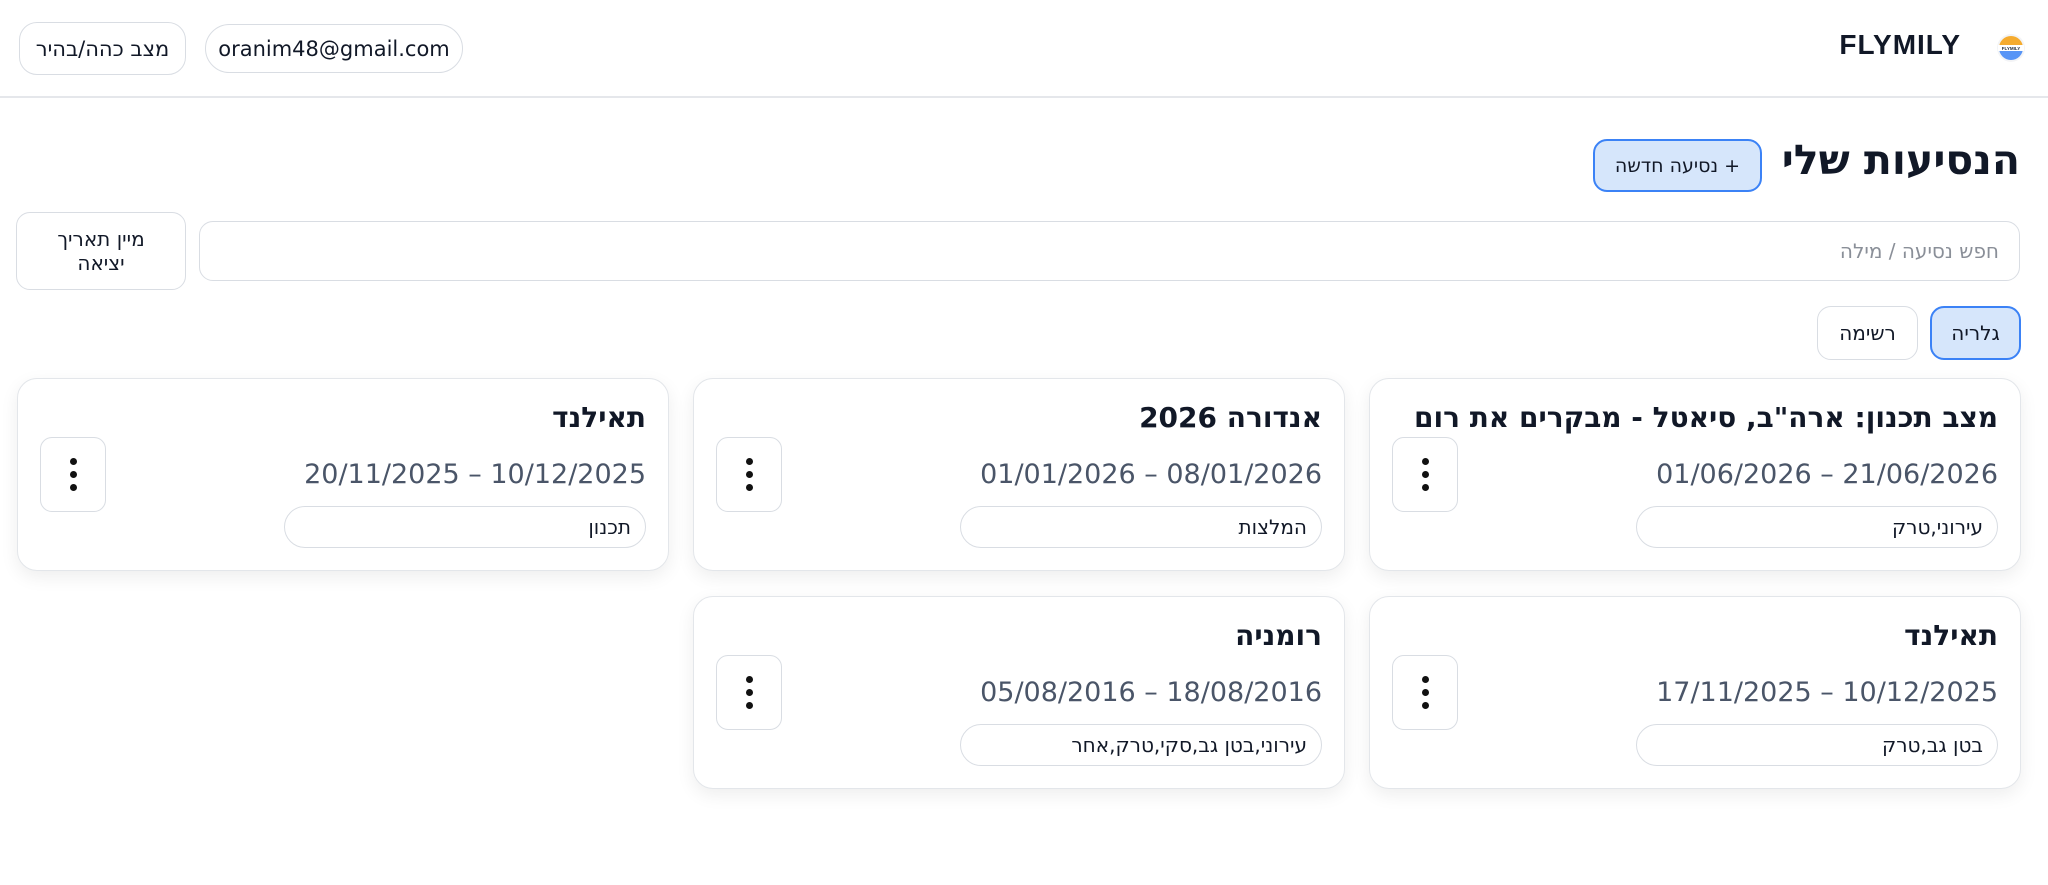 This screenshot has width=2048, height=885. I want to click on trip-title: מצב תכנון: ארה"ב, סיאטל - מבקרים את רום, so click(1706, 417).